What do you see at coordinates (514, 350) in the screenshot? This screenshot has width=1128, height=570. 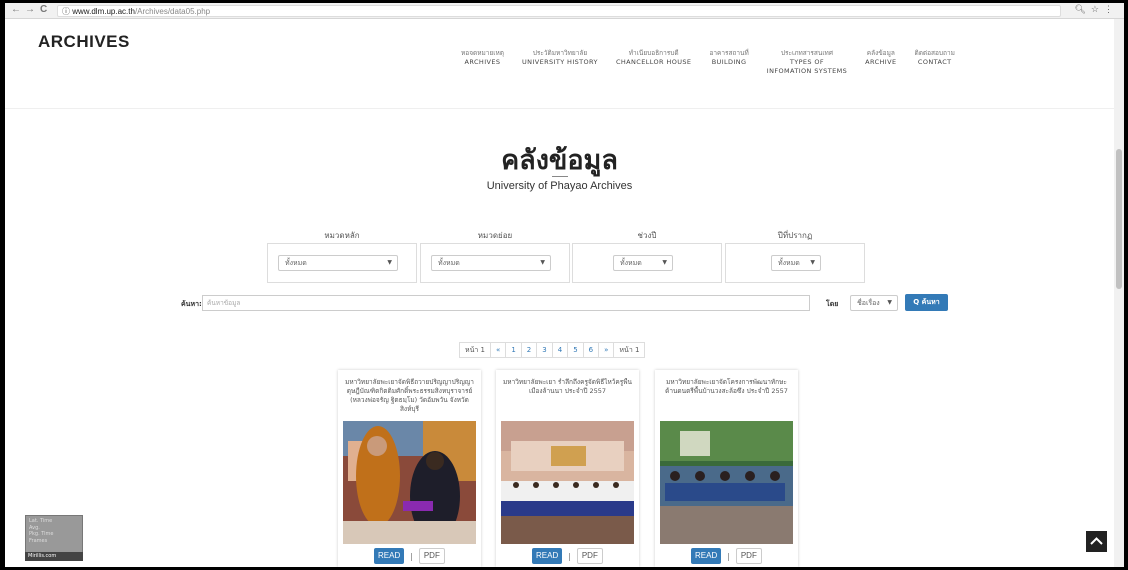 I see `pager-page-1: 1` at bounding box center [514, 350].